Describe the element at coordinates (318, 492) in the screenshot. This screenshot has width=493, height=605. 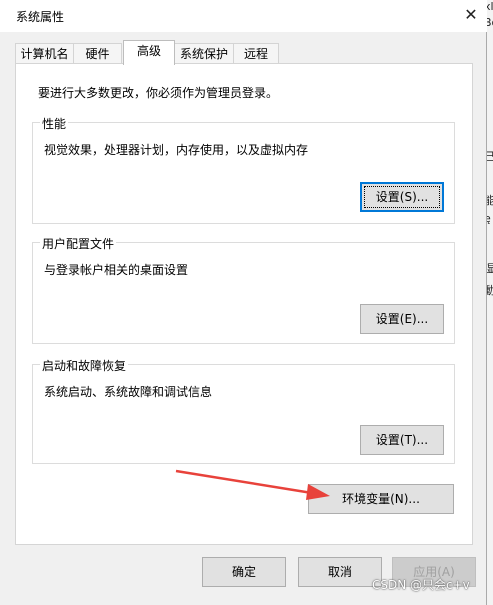
I see `arrow-head` at that location.